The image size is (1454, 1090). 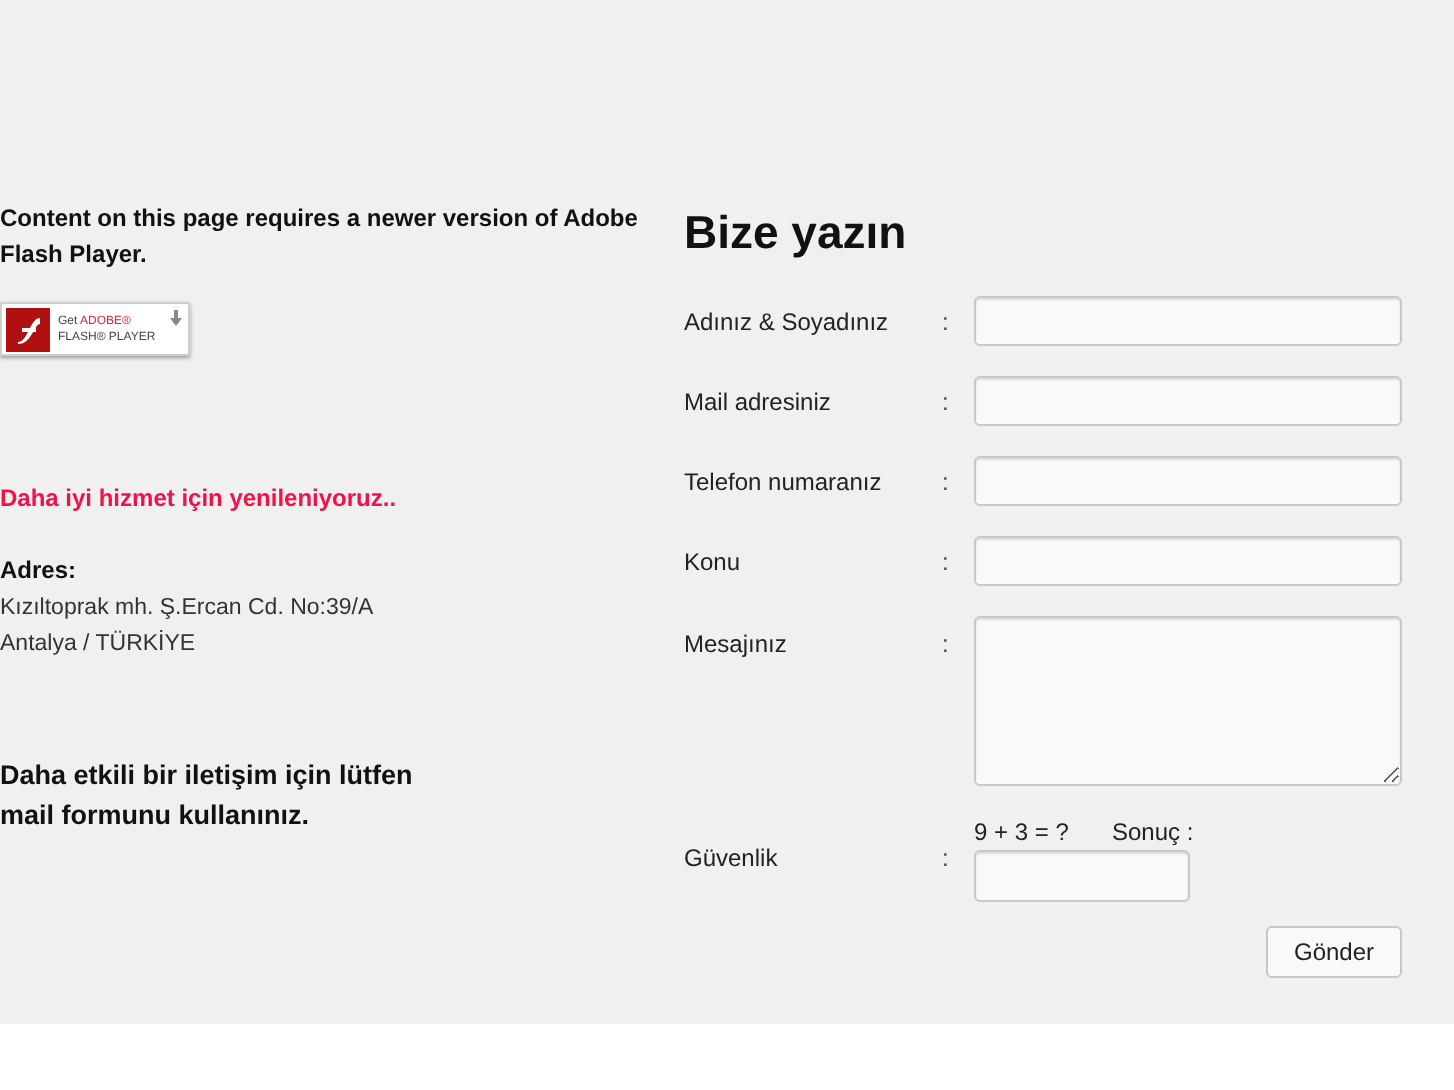 What do you see at coordinates (1188, 701) in the screenshot?
I see `message-field` at bounding box center [1188, 701].